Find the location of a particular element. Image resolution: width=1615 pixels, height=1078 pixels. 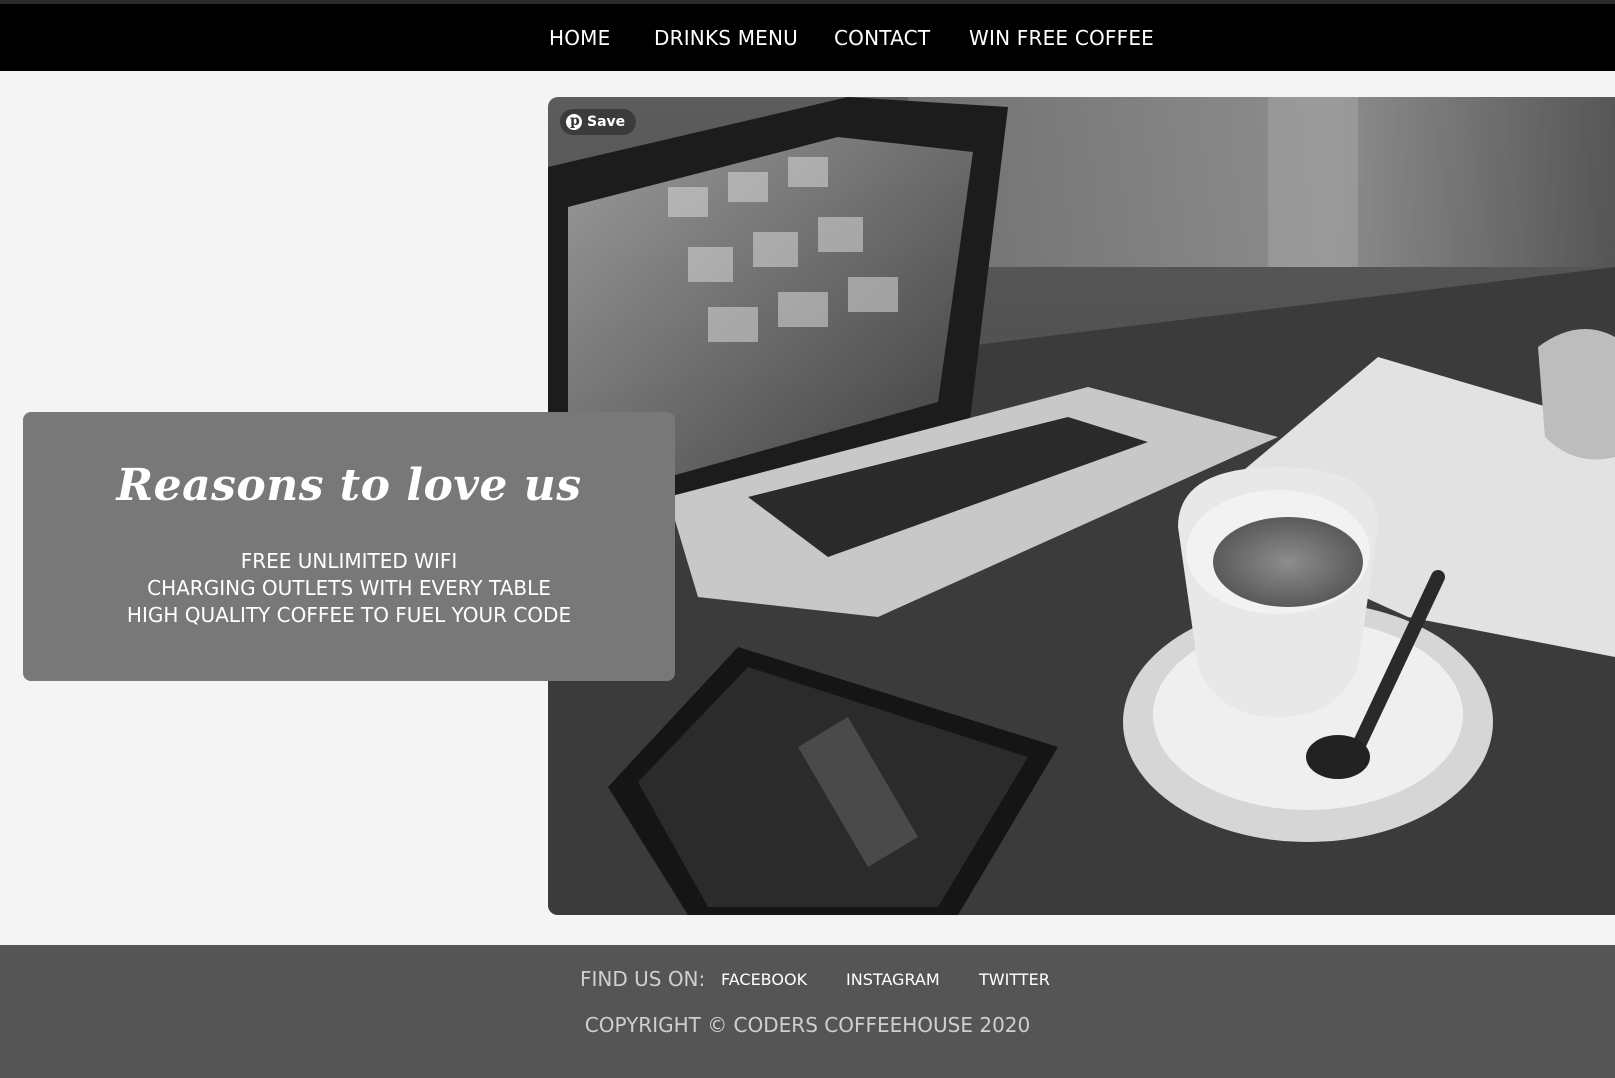

nav-home-link: HOME is located at coordinates (579, 38).